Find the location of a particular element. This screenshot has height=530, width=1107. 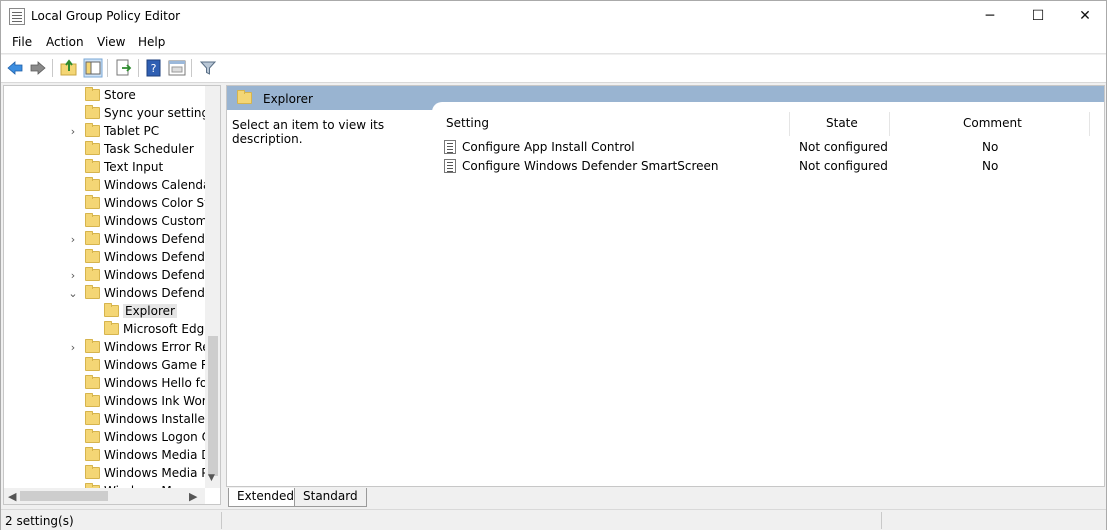

tree-item-label: Microsoft Edge is located at coordinates (167, 329).